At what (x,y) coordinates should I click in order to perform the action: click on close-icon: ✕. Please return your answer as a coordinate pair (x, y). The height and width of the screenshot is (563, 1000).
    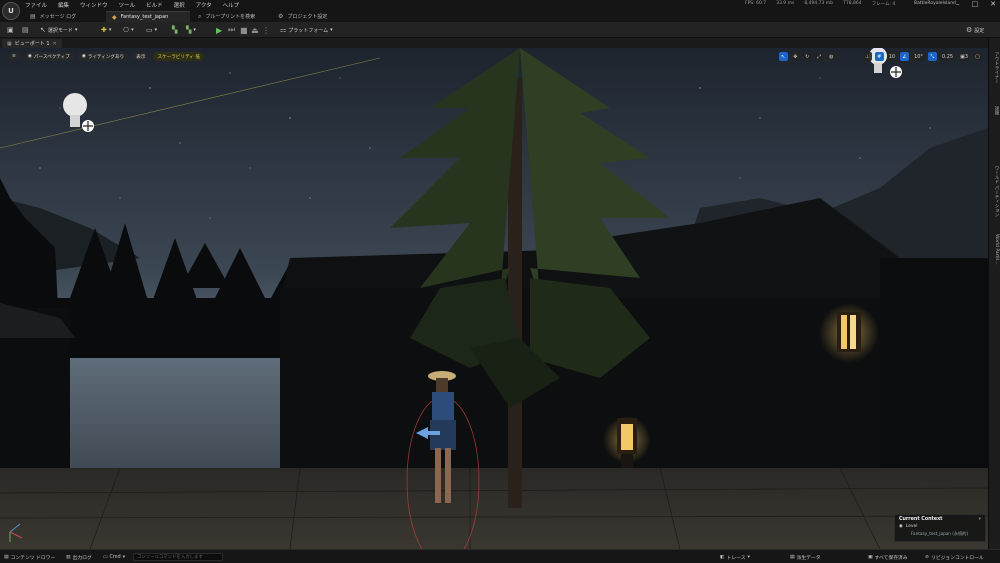
    Looking at the image, I should click on (55, 44).